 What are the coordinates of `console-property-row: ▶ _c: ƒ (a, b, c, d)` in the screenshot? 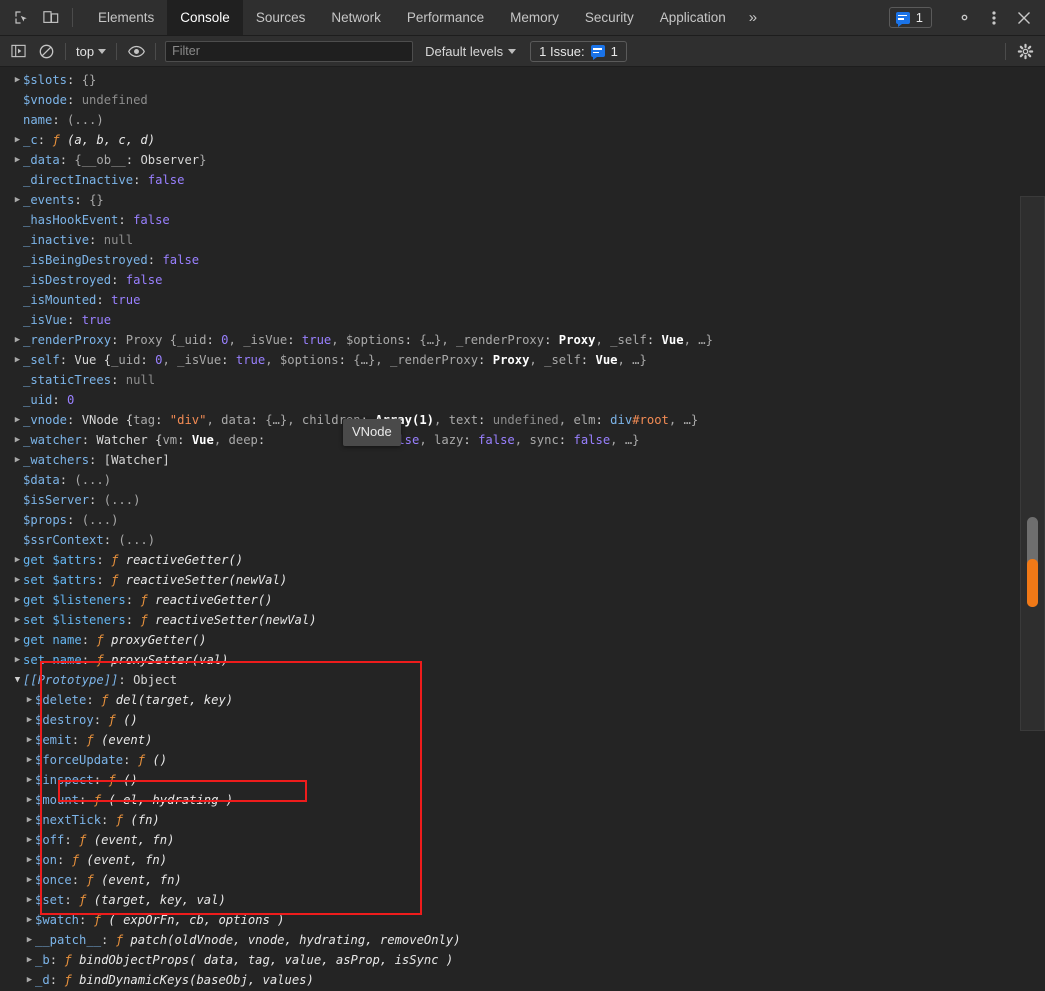 It's located at (522, 140).